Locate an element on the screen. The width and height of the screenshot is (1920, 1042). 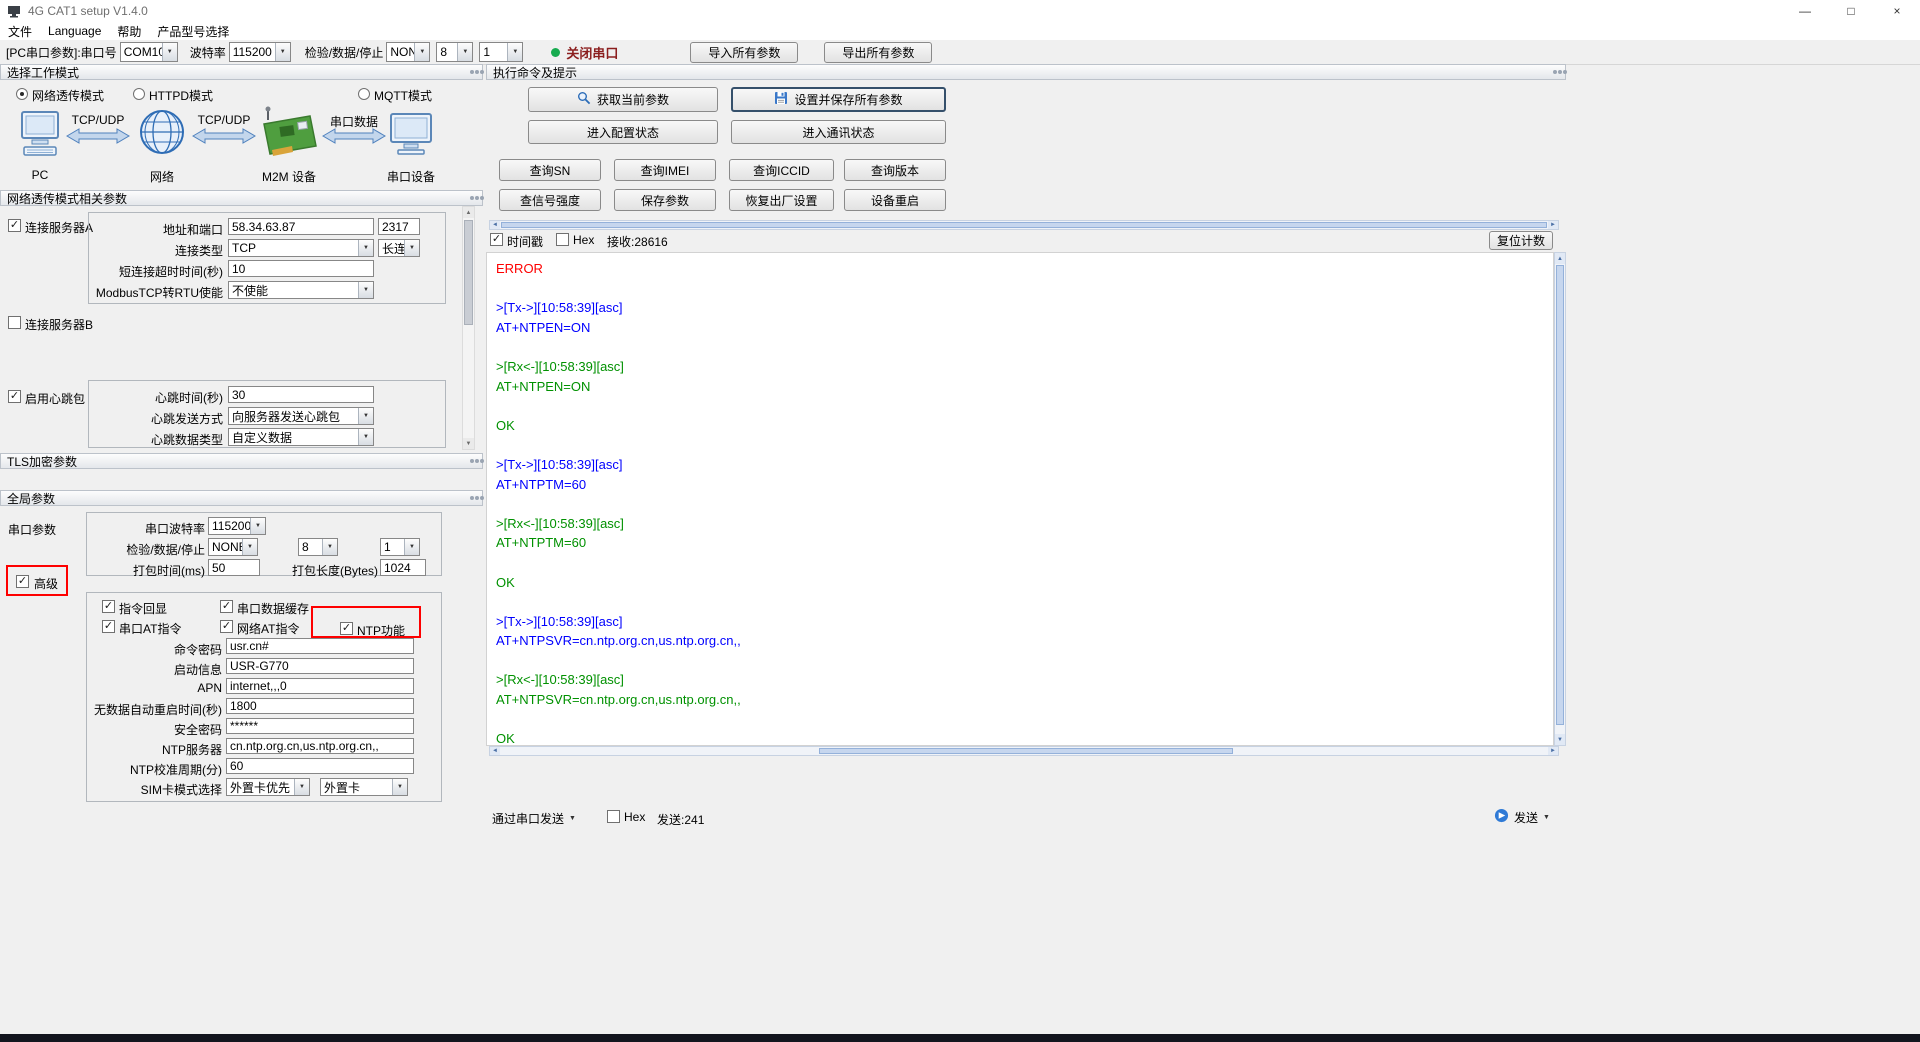
reset-count-button: 复位计数 is located at coordinates (1521, 240).